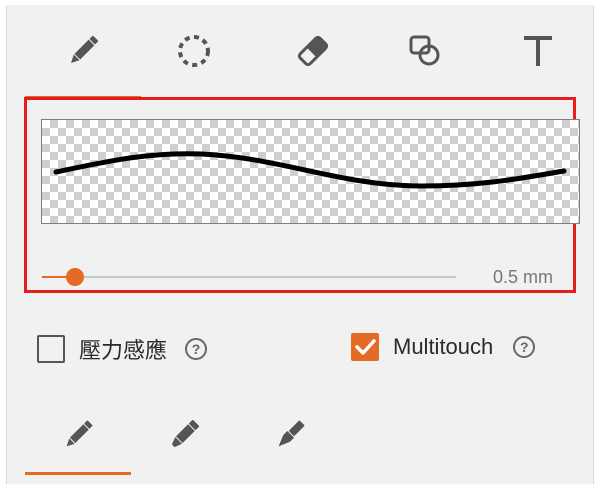  I want to click on tab-lasso-tool, so click(194, 51).